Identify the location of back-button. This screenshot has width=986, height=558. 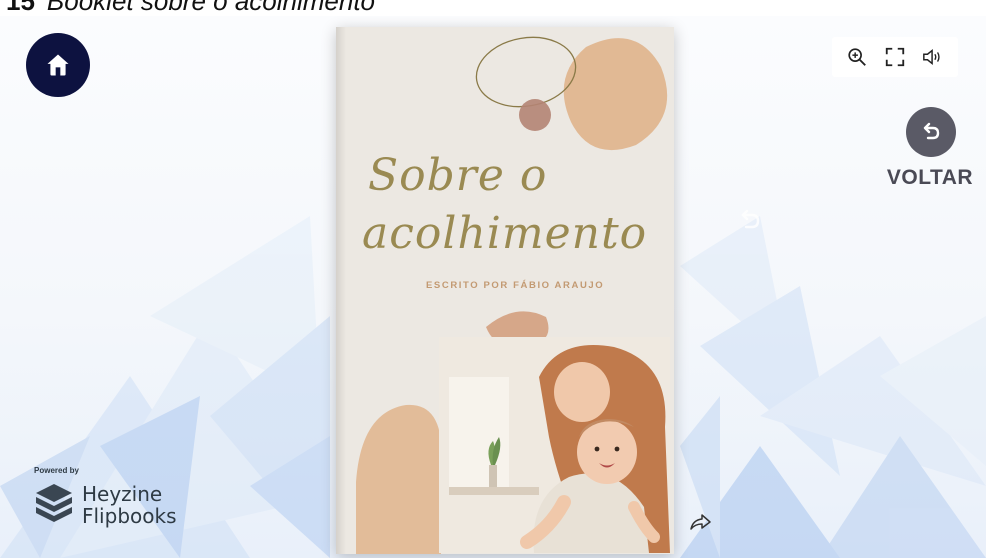
(931, 132).